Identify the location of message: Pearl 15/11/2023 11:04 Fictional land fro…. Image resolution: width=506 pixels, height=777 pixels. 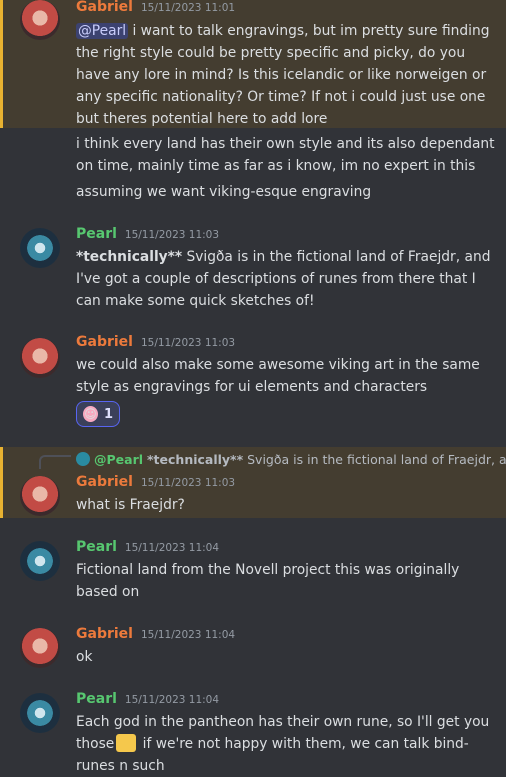
(253, 574).